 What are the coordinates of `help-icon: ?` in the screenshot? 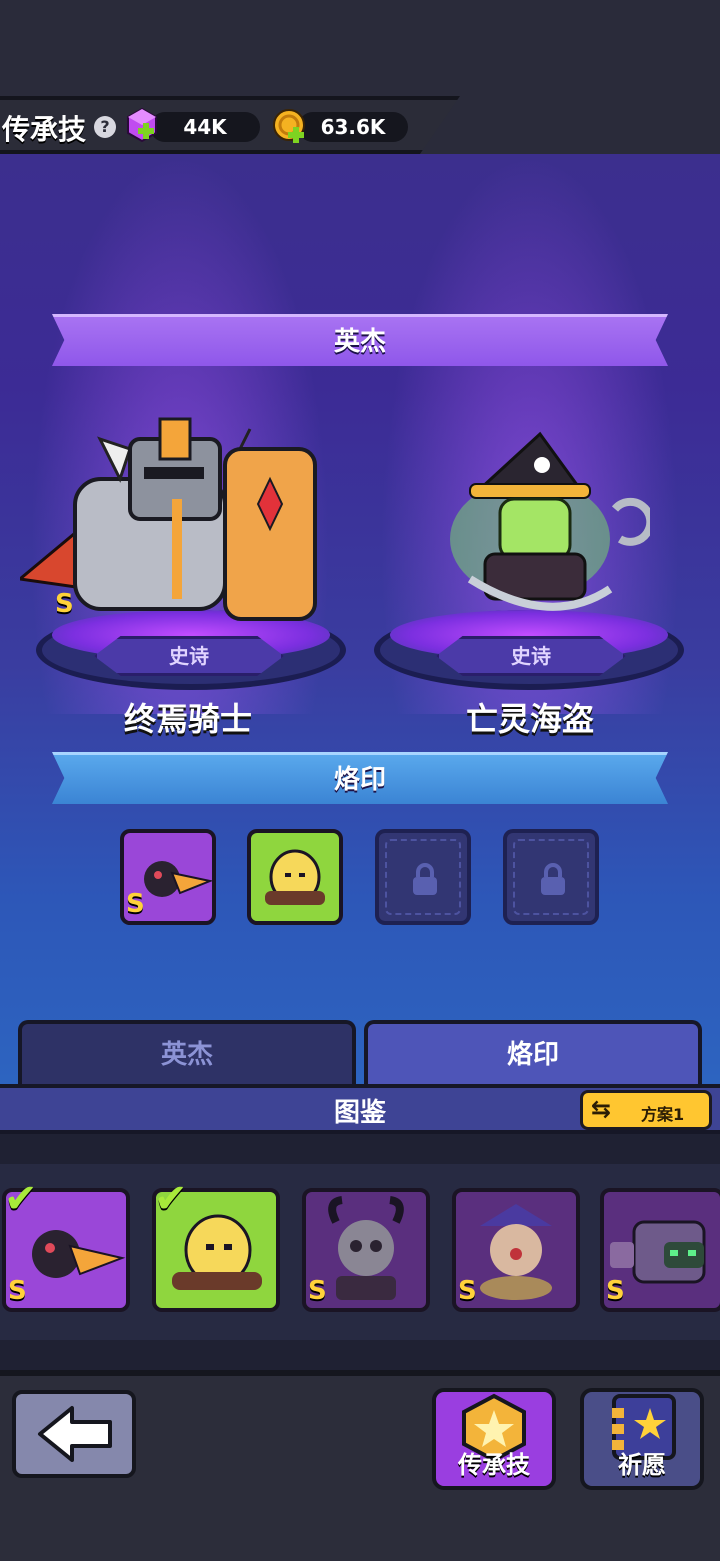 It's located at (105, 127).